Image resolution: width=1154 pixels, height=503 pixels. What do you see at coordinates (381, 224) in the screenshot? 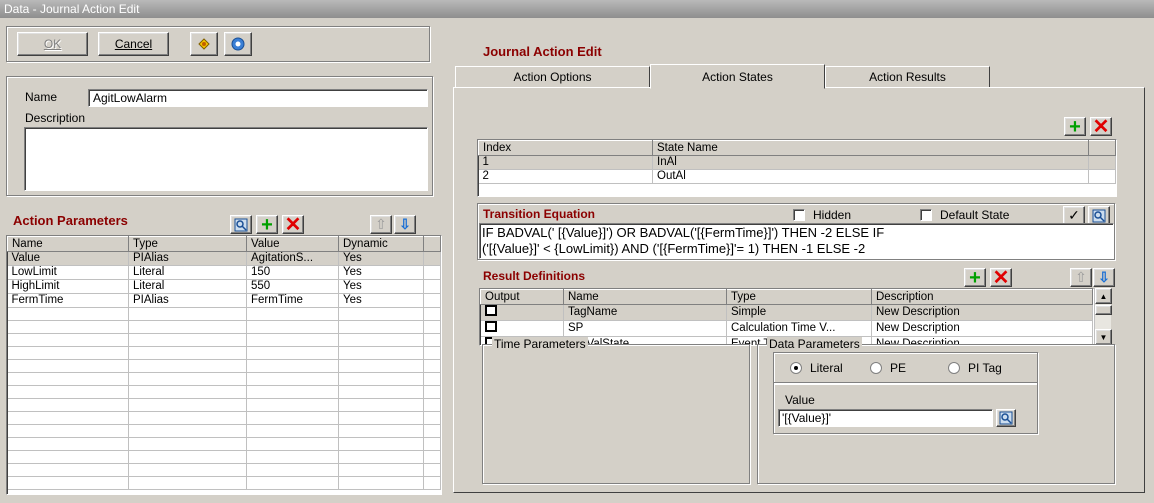
I see `move-up-button: ⇧` at bounding box center [381, 224].